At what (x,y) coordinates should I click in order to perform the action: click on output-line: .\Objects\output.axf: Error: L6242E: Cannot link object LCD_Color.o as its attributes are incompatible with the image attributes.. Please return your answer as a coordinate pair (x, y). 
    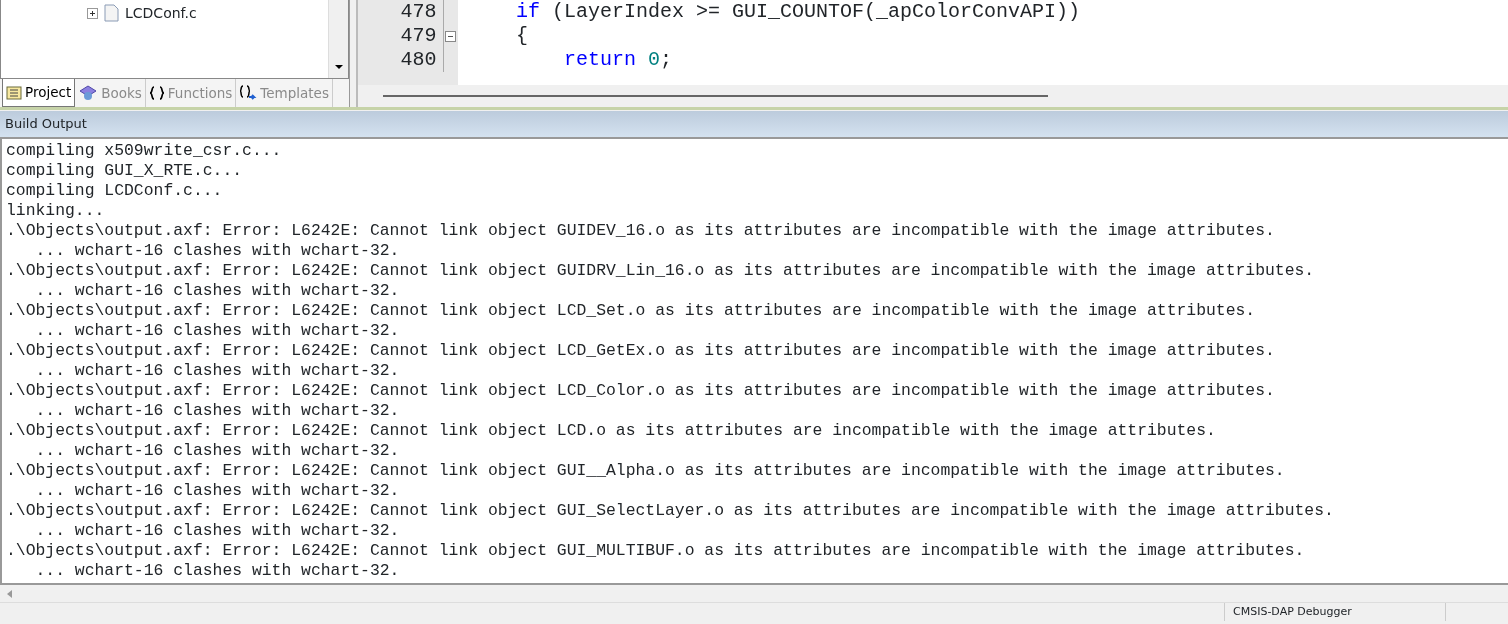
    Looking at the image, I should click on (641, 391).